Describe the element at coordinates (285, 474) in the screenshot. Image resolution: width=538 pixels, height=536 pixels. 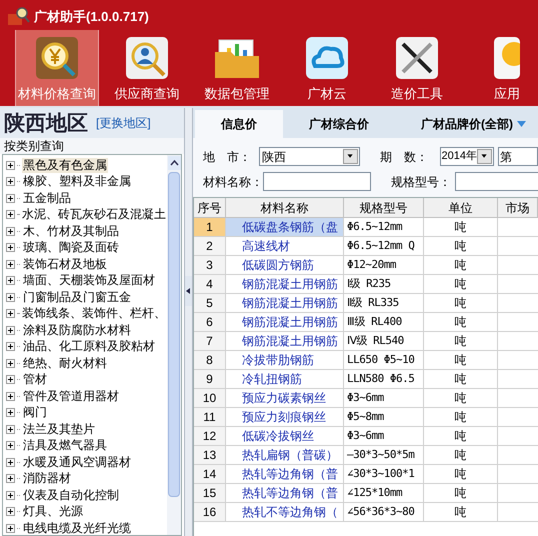
I see `table-cell: 热轧等边角钢（普` at that location.